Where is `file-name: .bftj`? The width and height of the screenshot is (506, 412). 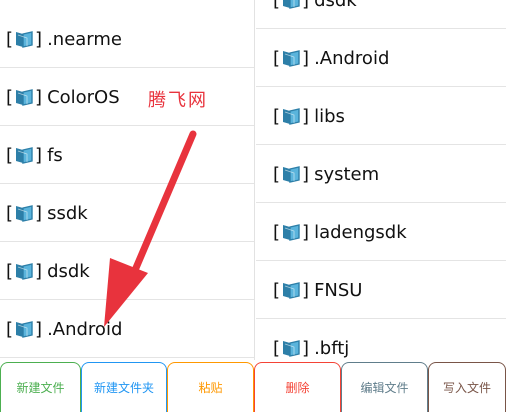 file-name: .bftj is located at coordinates (332, 348).